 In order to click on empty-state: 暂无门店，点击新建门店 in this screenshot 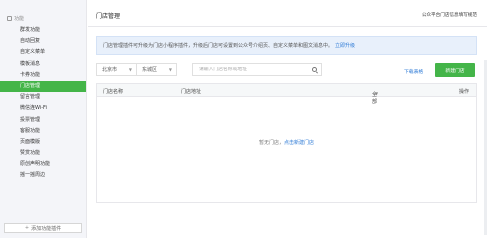, I will do `click(286, 142)`.